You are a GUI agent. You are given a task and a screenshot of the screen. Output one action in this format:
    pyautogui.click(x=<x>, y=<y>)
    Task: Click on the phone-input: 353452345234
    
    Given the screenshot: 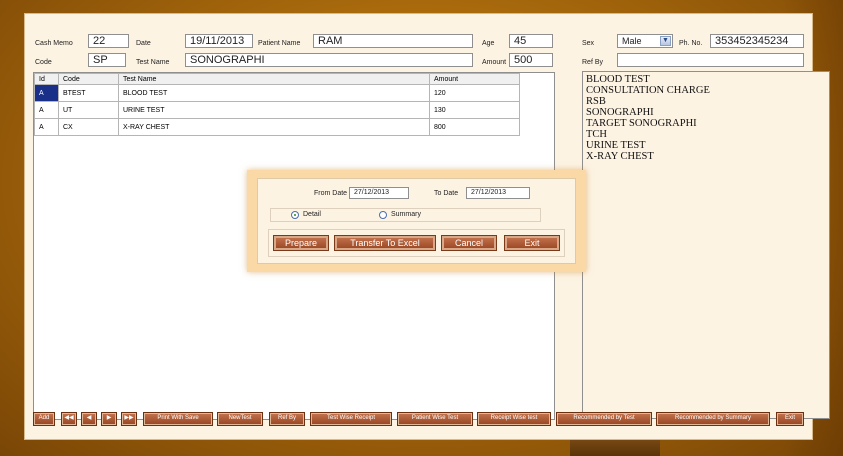 What is the action you would take?
    pyautogui.click(x=757, y=41)
    